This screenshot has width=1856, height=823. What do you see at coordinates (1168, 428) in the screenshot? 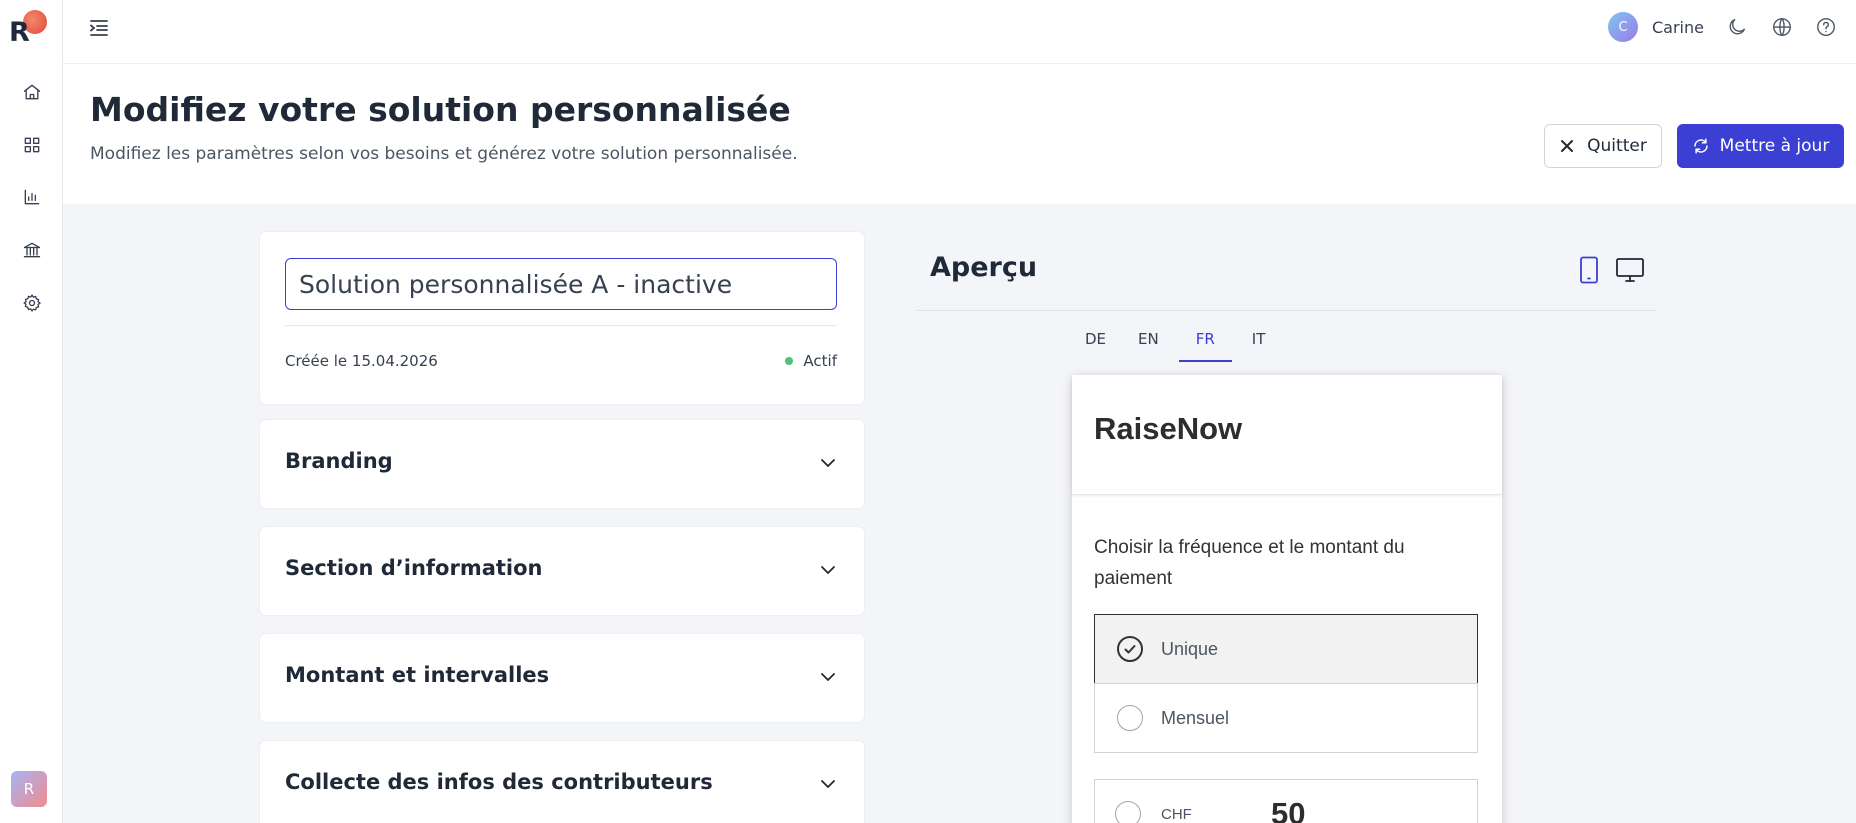
I see `preview-brand: RaiseNow` at bounding box center [1168, 428].